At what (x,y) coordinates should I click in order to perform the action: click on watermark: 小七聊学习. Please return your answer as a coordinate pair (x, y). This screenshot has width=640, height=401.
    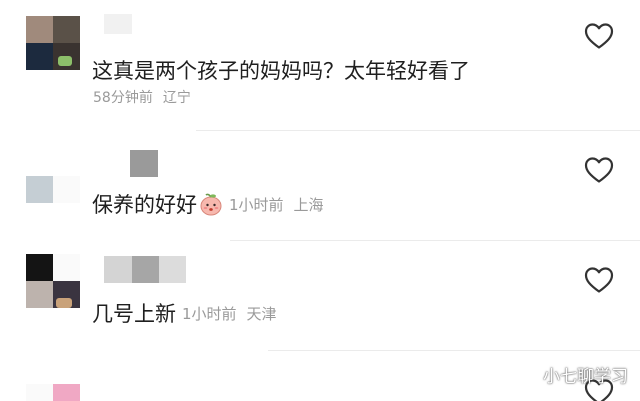
    Looking at the image, I should click on (585, 377).